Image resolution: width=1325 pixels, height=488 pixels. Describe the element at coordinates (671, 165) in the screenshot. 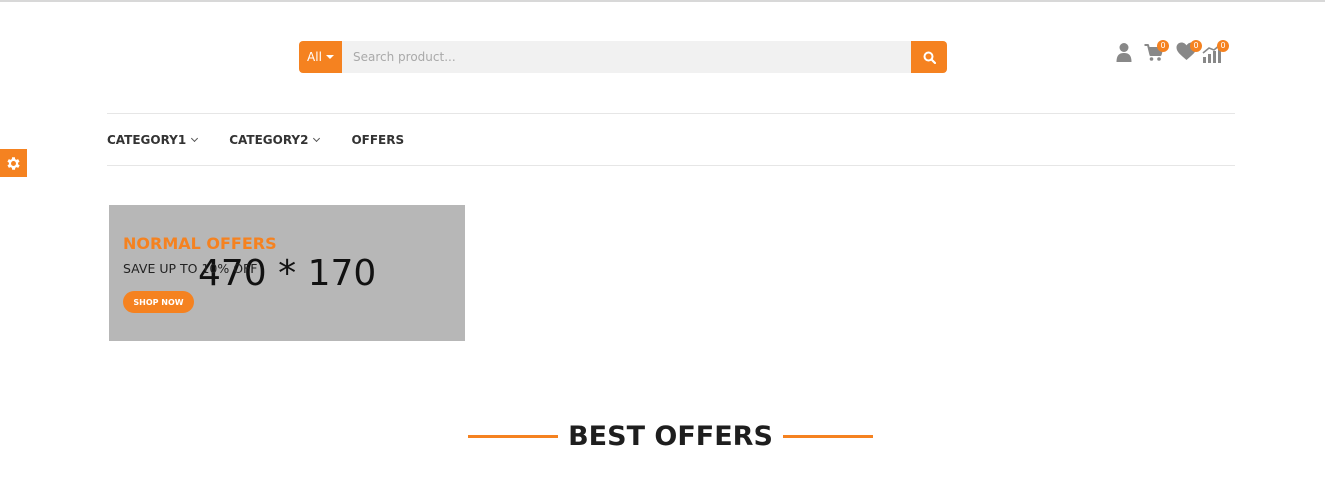

I see `nav-divider` at that location.